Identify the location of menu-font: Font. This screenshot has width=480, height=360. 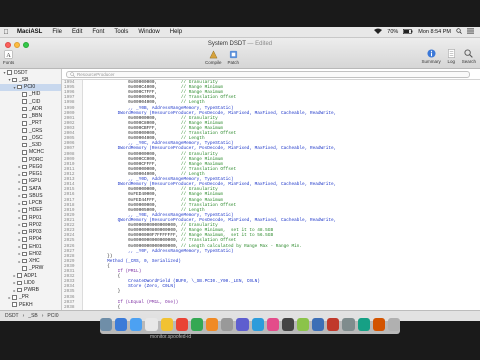
(98, 32).